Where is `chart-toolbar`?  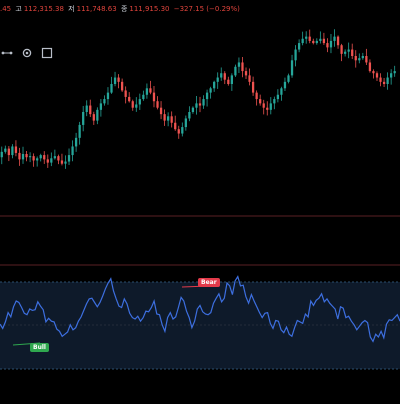
chart-toolbar is located at coordinates (27, 53).